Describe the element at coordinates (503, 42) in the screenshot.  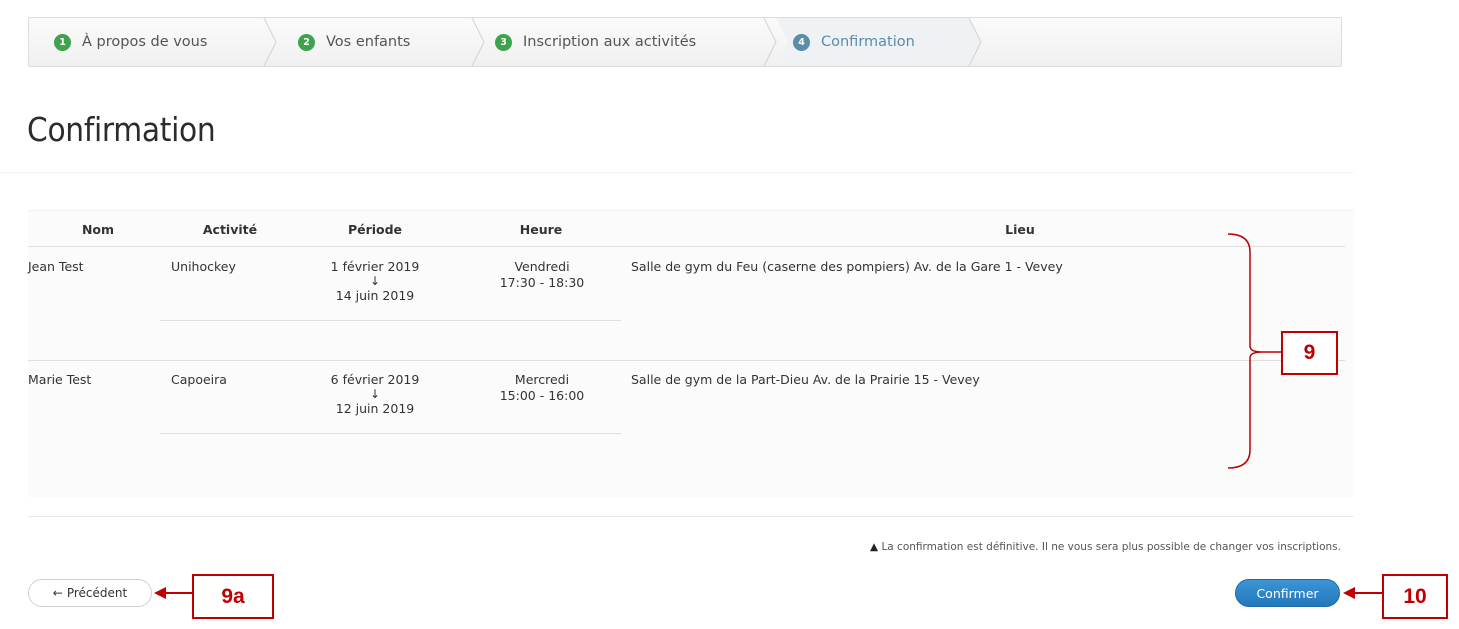
I see `step-number-badge: 3` at that location.